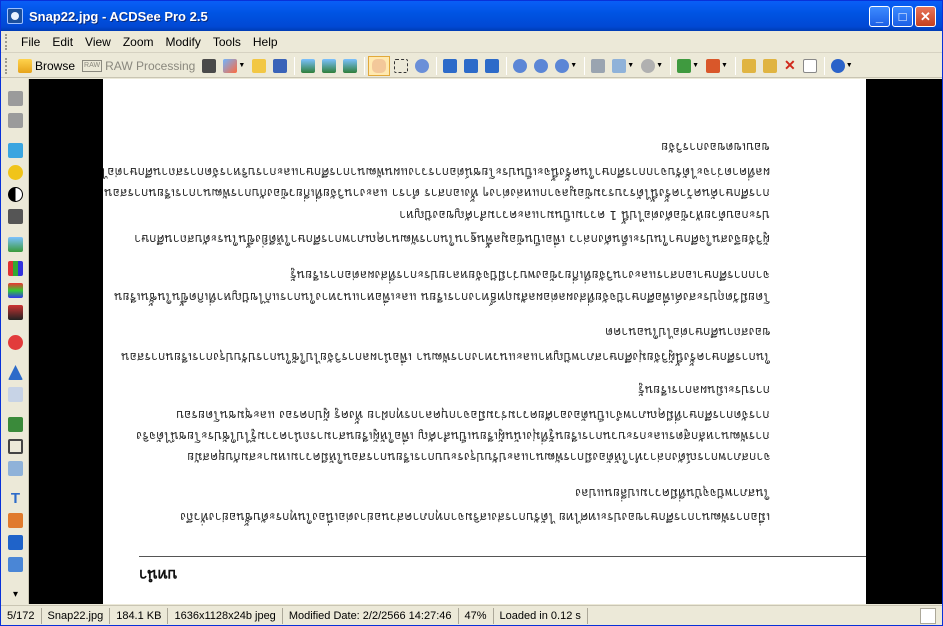 This screenshot has width=943, height=626. I want to click on noise-icon, so click(15, 394).